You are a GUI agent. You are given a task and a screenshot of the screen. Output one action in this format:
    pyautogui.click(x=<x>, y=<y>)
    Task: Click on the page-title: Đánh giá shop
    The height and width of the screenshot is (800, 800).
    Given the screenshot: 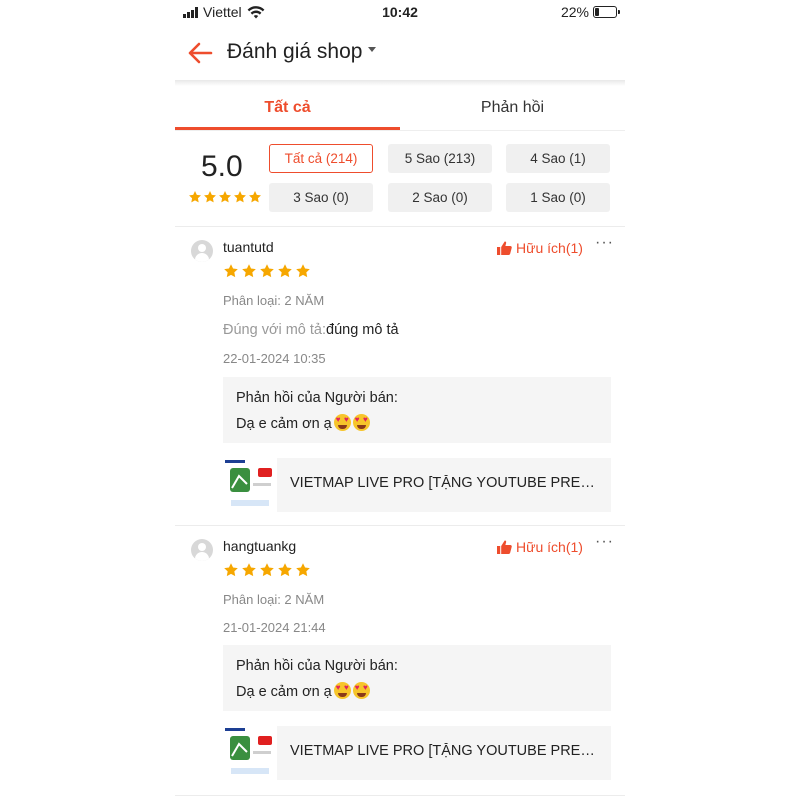 What is the action you would take?
    pyautogui.click(x=302, y=52)
    